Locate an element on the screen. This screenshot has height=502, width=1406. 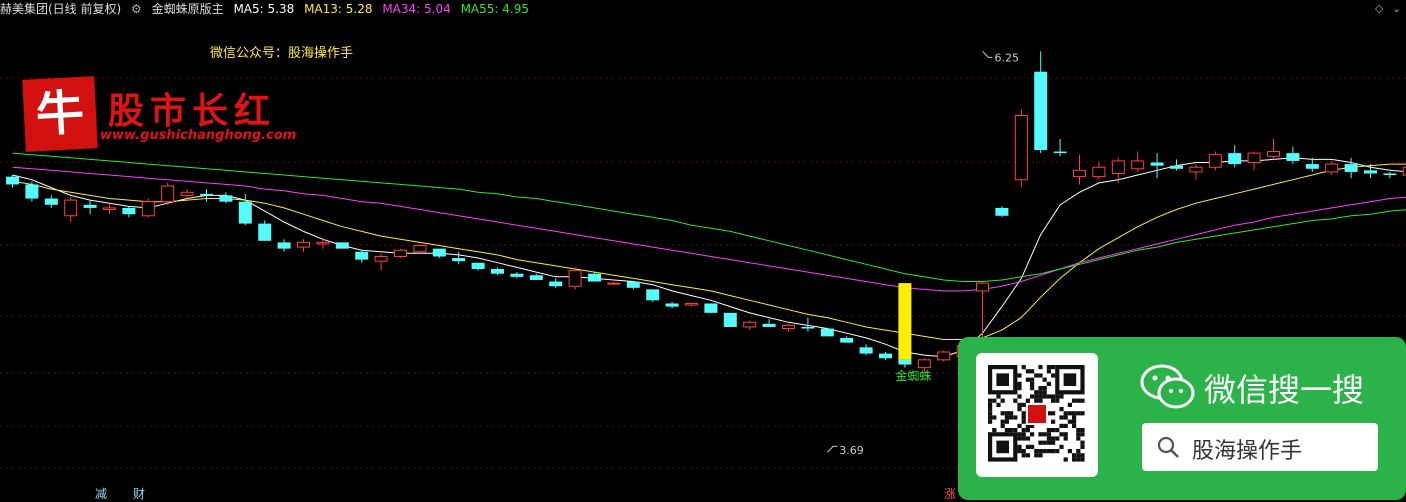
low-marker is located at coordinates (832, 449).